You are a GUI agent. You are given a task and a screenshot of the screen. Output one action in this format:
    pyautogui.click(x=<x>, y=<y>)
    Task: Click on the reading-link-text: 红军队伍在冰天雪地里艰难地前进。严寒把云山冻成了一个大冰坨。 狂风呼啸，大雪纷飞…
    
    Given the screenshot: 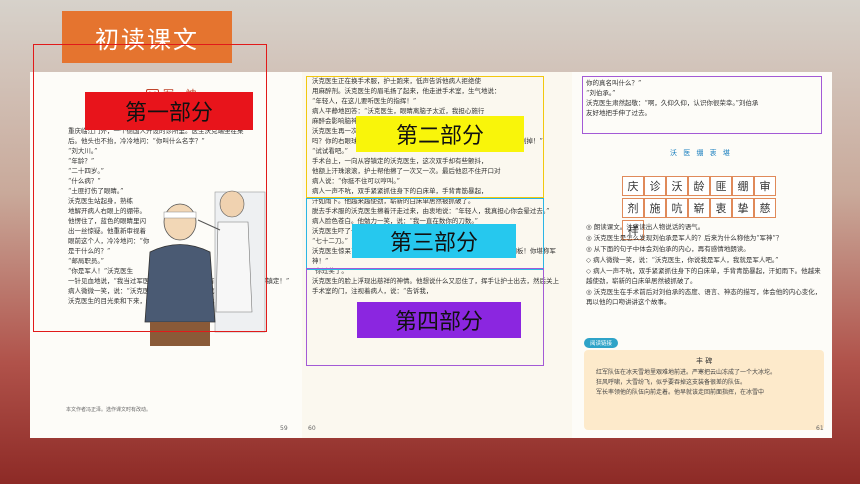 What is the action you would take?
    pyautogui.click(x=706, y=383)
    